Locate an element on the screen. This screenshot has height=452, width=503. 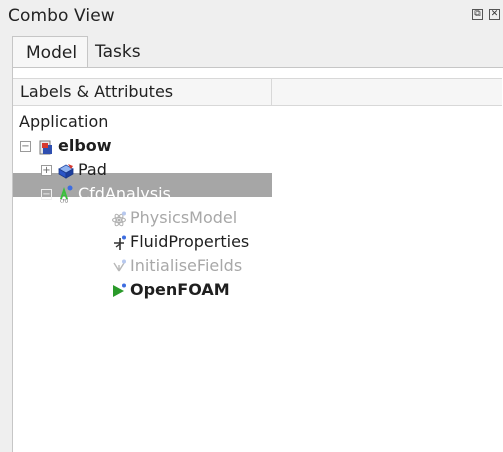
tree-item-fluidproperties: FluidProperties is located at coordinates (148, 242).